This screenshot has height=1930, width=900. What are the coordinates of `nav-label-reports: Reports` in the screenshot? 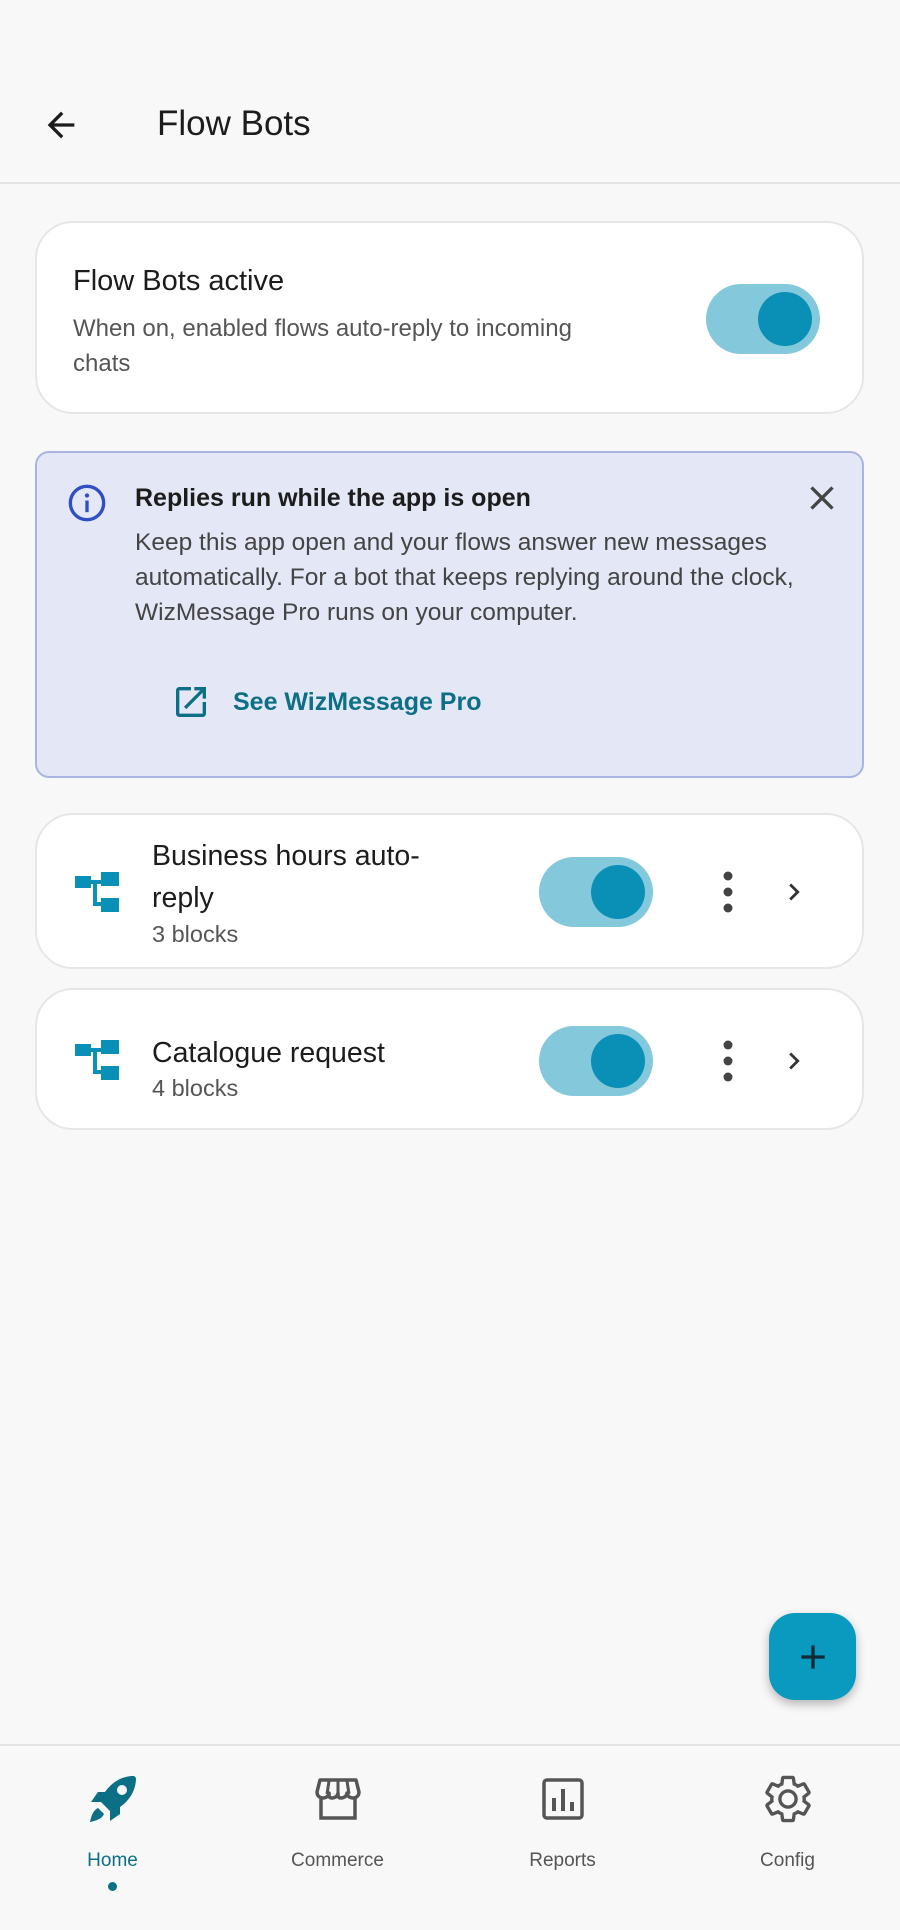 It's located at (562, 1860).